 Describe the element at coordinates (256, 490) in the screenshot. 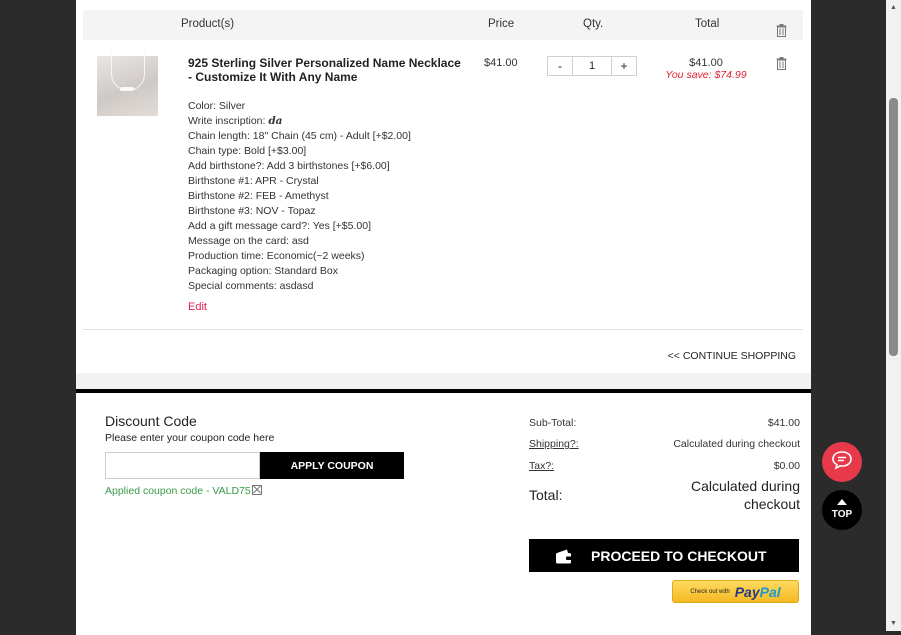

I see `remove-coupon-icon` at that location.